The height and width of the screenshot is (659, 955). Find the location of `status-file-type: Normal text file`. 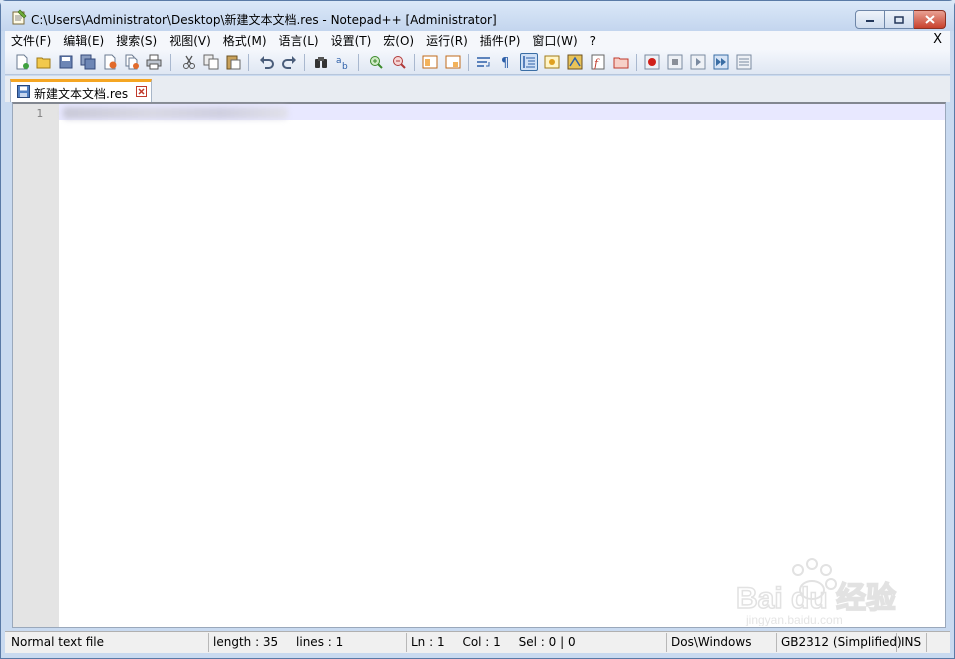

status-file-type: Normal text file is located at coordinates (108, 642).